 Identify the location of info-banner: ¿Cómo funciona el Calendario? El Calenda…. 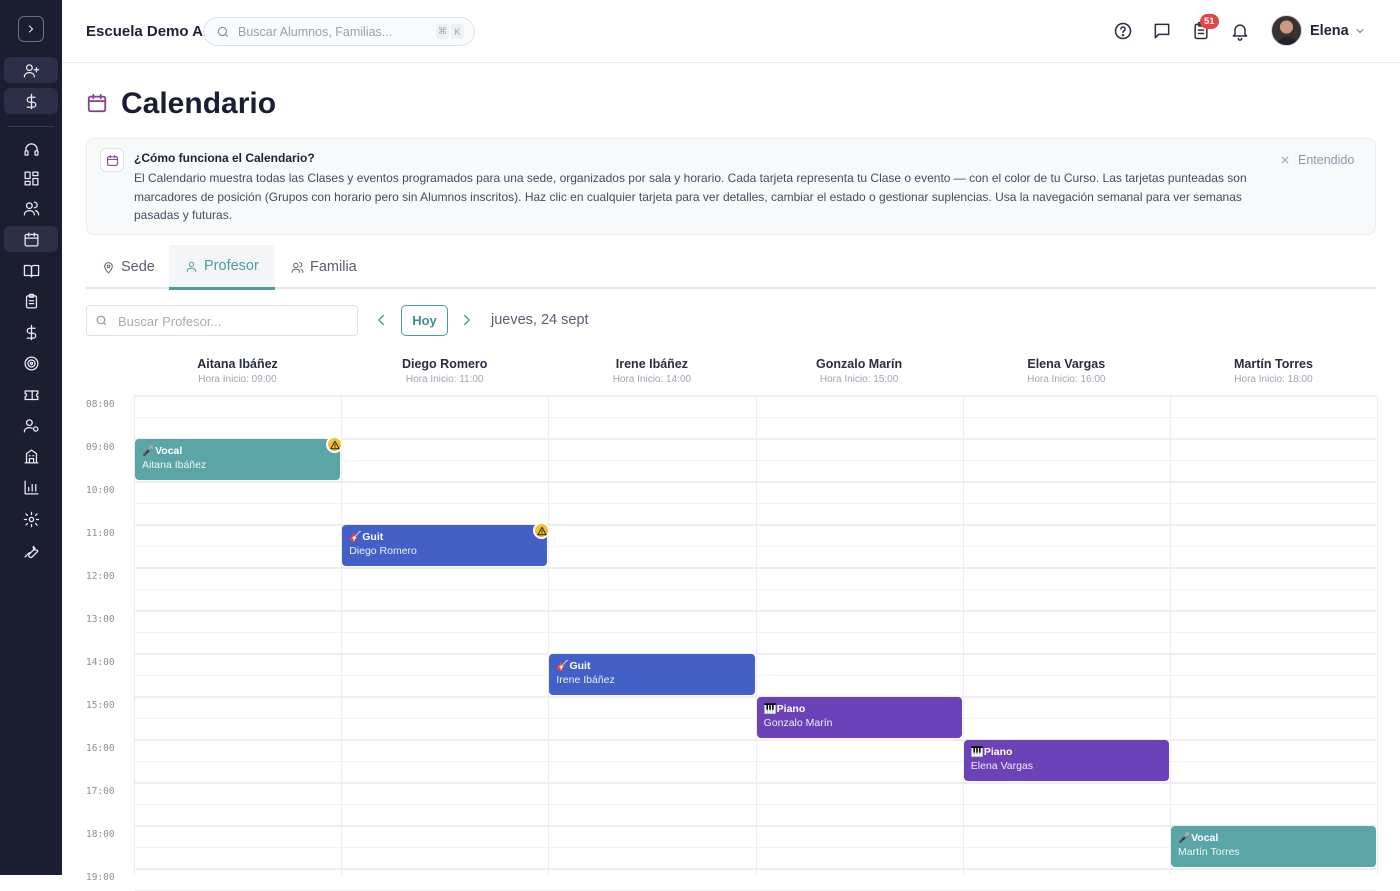
(731, 186).